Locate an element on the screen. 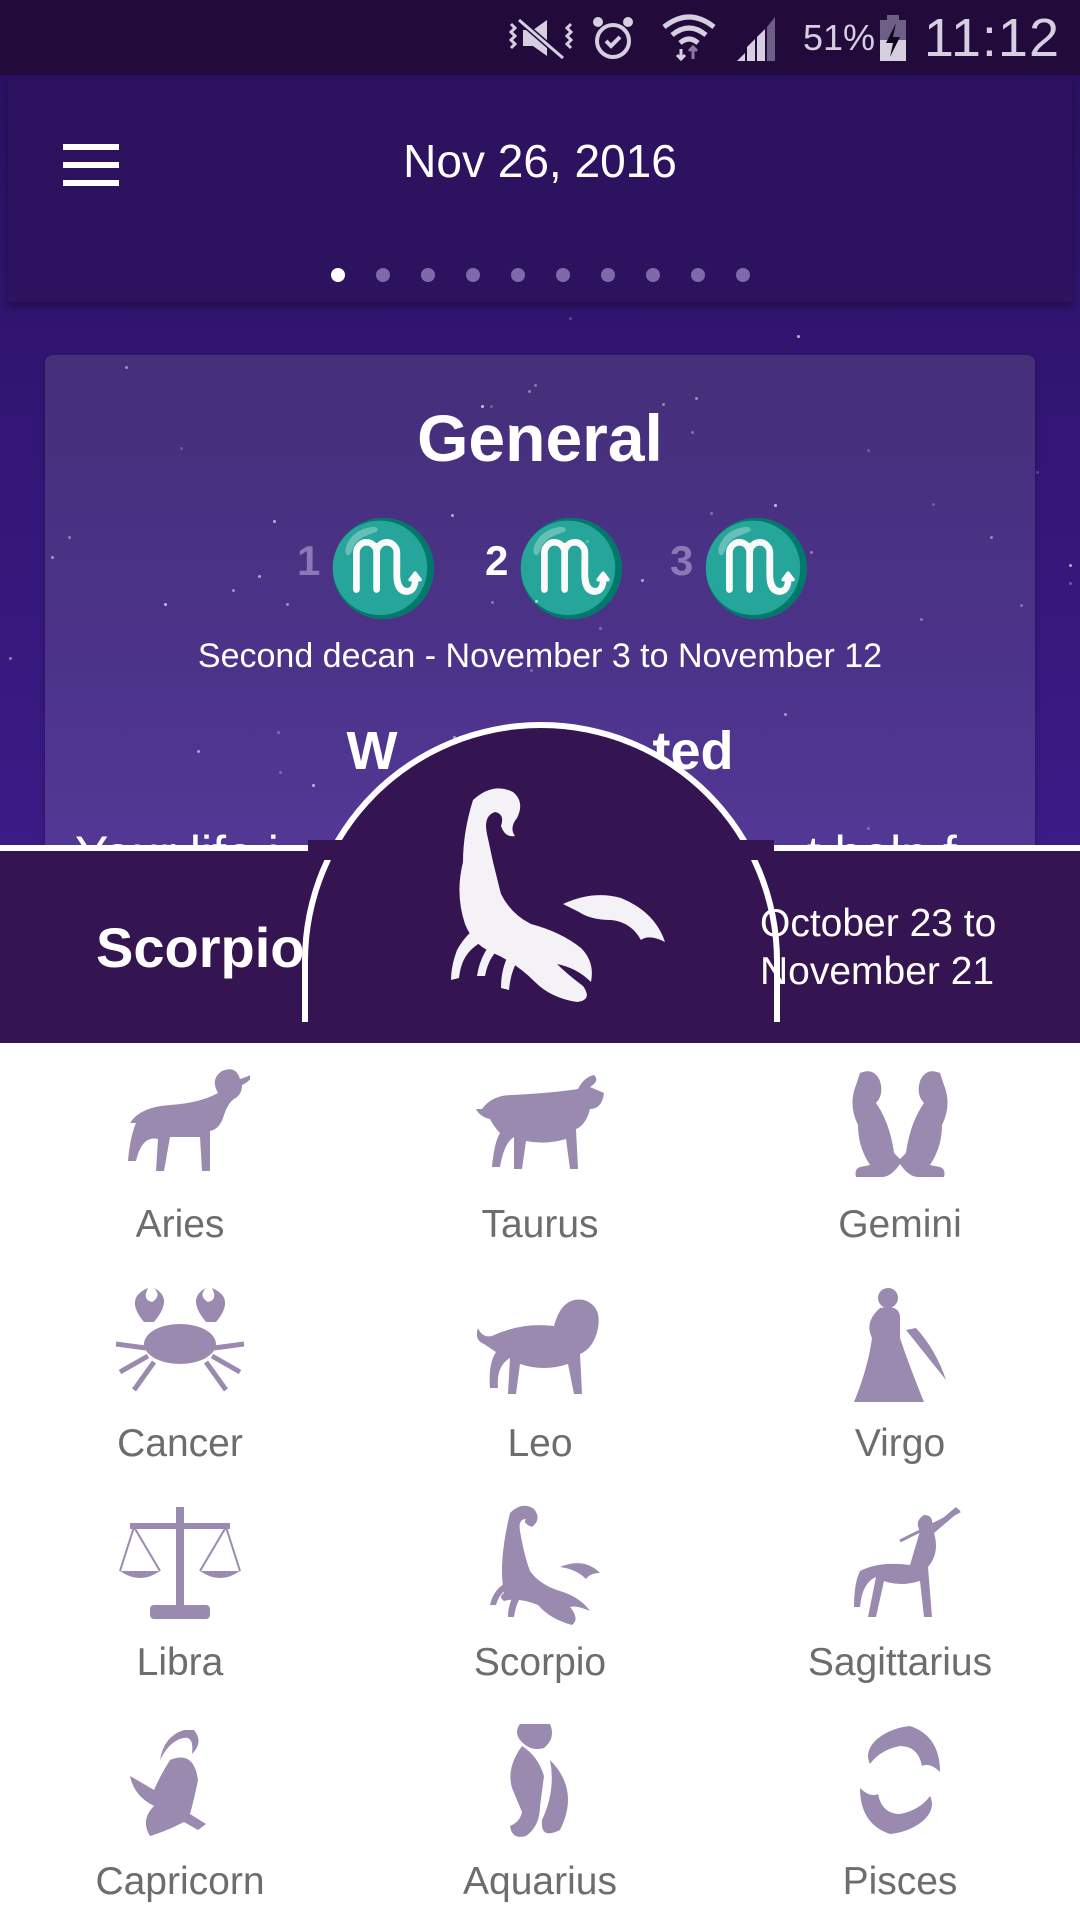  sign-virgo: Virgo is located at coordinates (900, 1371).